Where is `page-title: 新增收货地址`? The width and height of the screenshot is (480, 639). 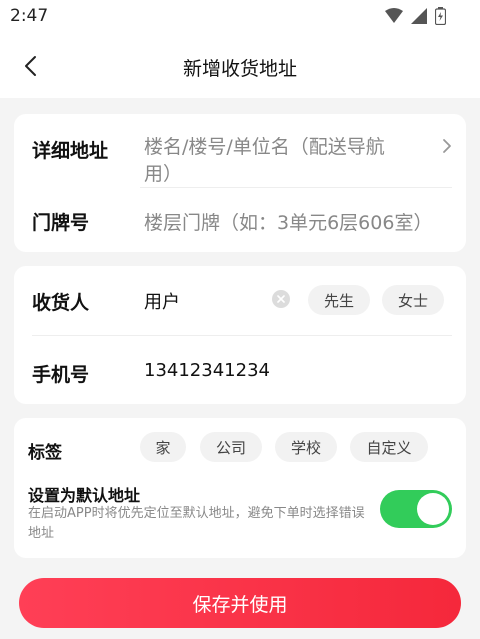
page-title: 新增收货地址 is located at coordinates (239, 69).